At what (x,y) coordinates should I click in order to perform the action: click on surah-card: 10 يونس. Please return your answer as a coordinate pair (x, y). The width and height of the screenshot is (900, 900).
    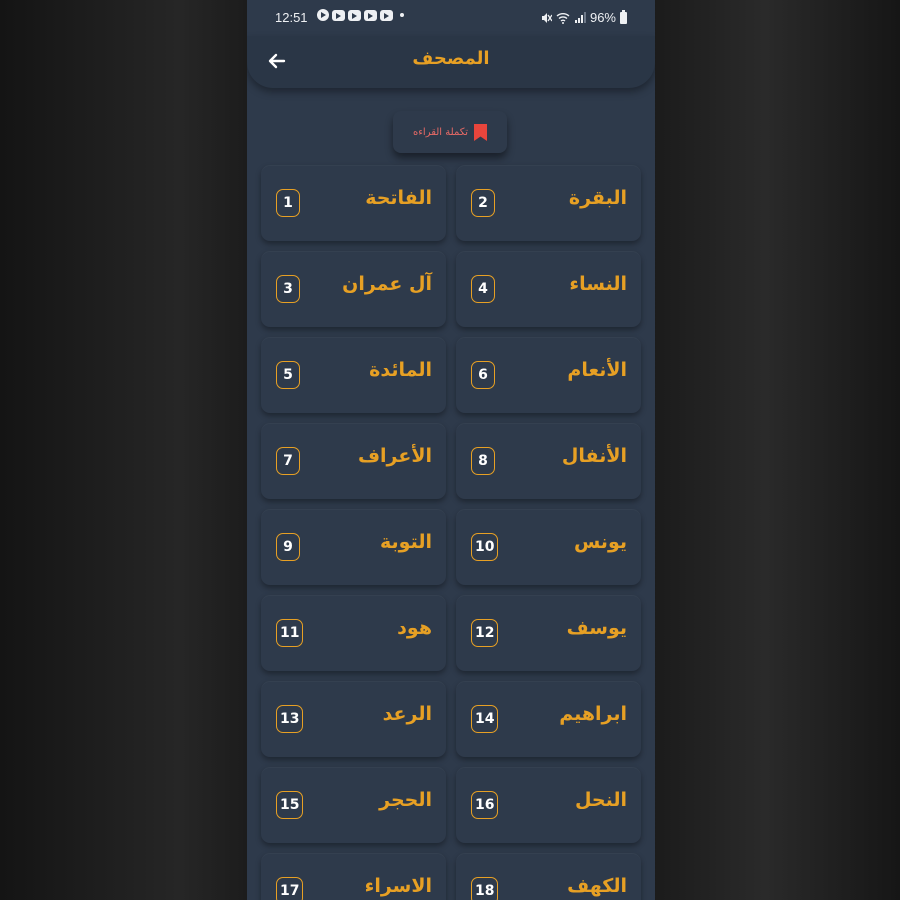
    Looking at the image, I should click on (548, 547).